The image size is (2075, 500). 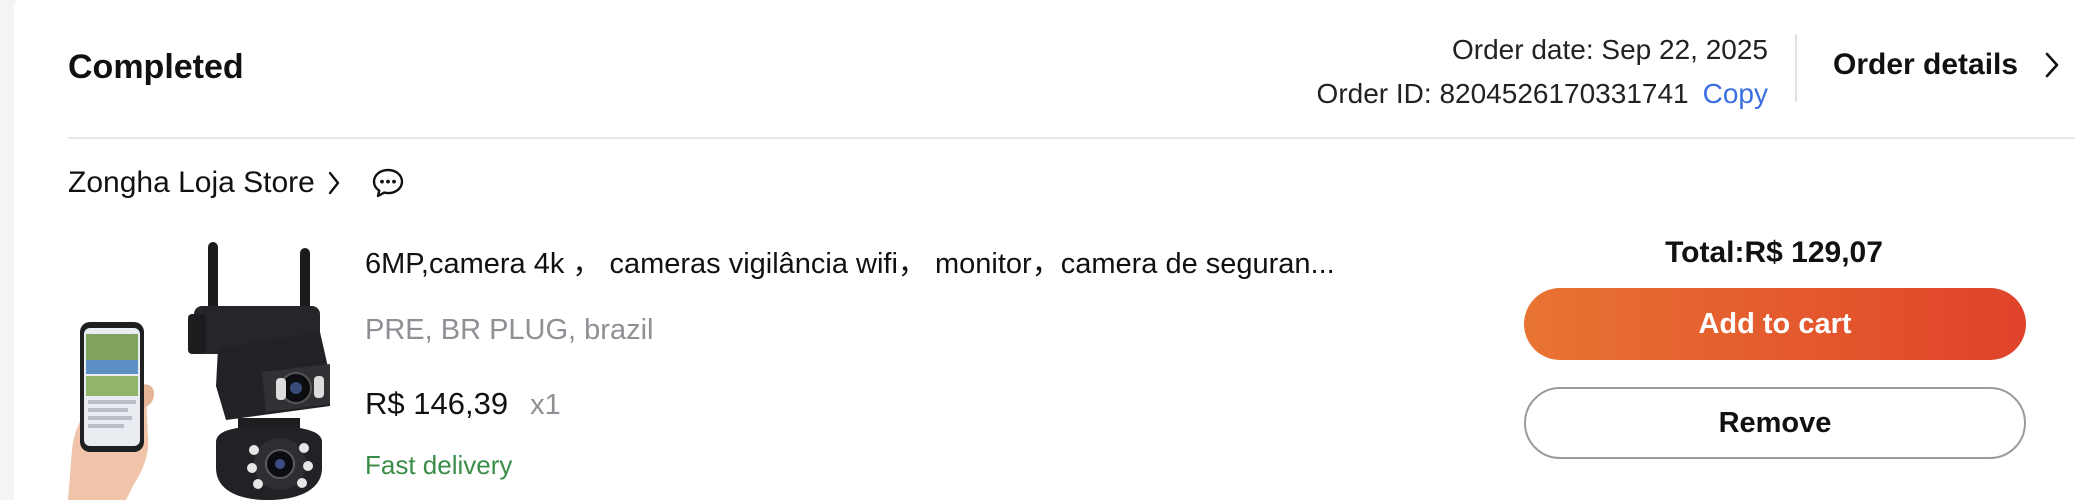 What do you see at coordinates (545, 405) in the screenshot?
I see `product-quantity: x1` at bounding box center [545, 405].